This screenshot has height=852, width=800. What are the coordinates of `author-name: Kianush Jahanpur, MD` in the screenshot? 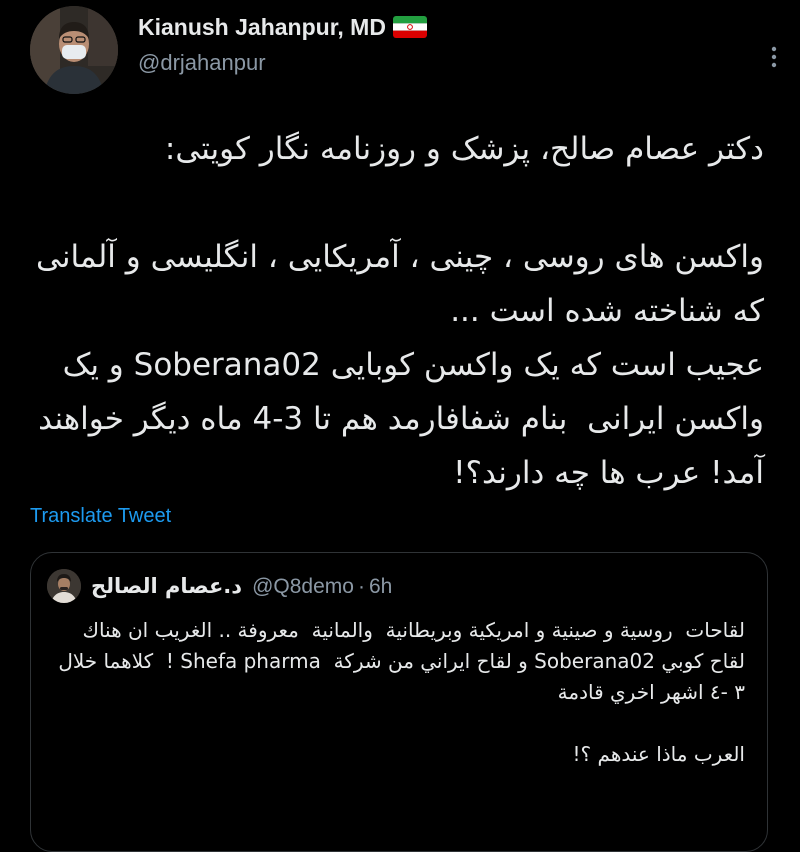 It's located at (282, 27).